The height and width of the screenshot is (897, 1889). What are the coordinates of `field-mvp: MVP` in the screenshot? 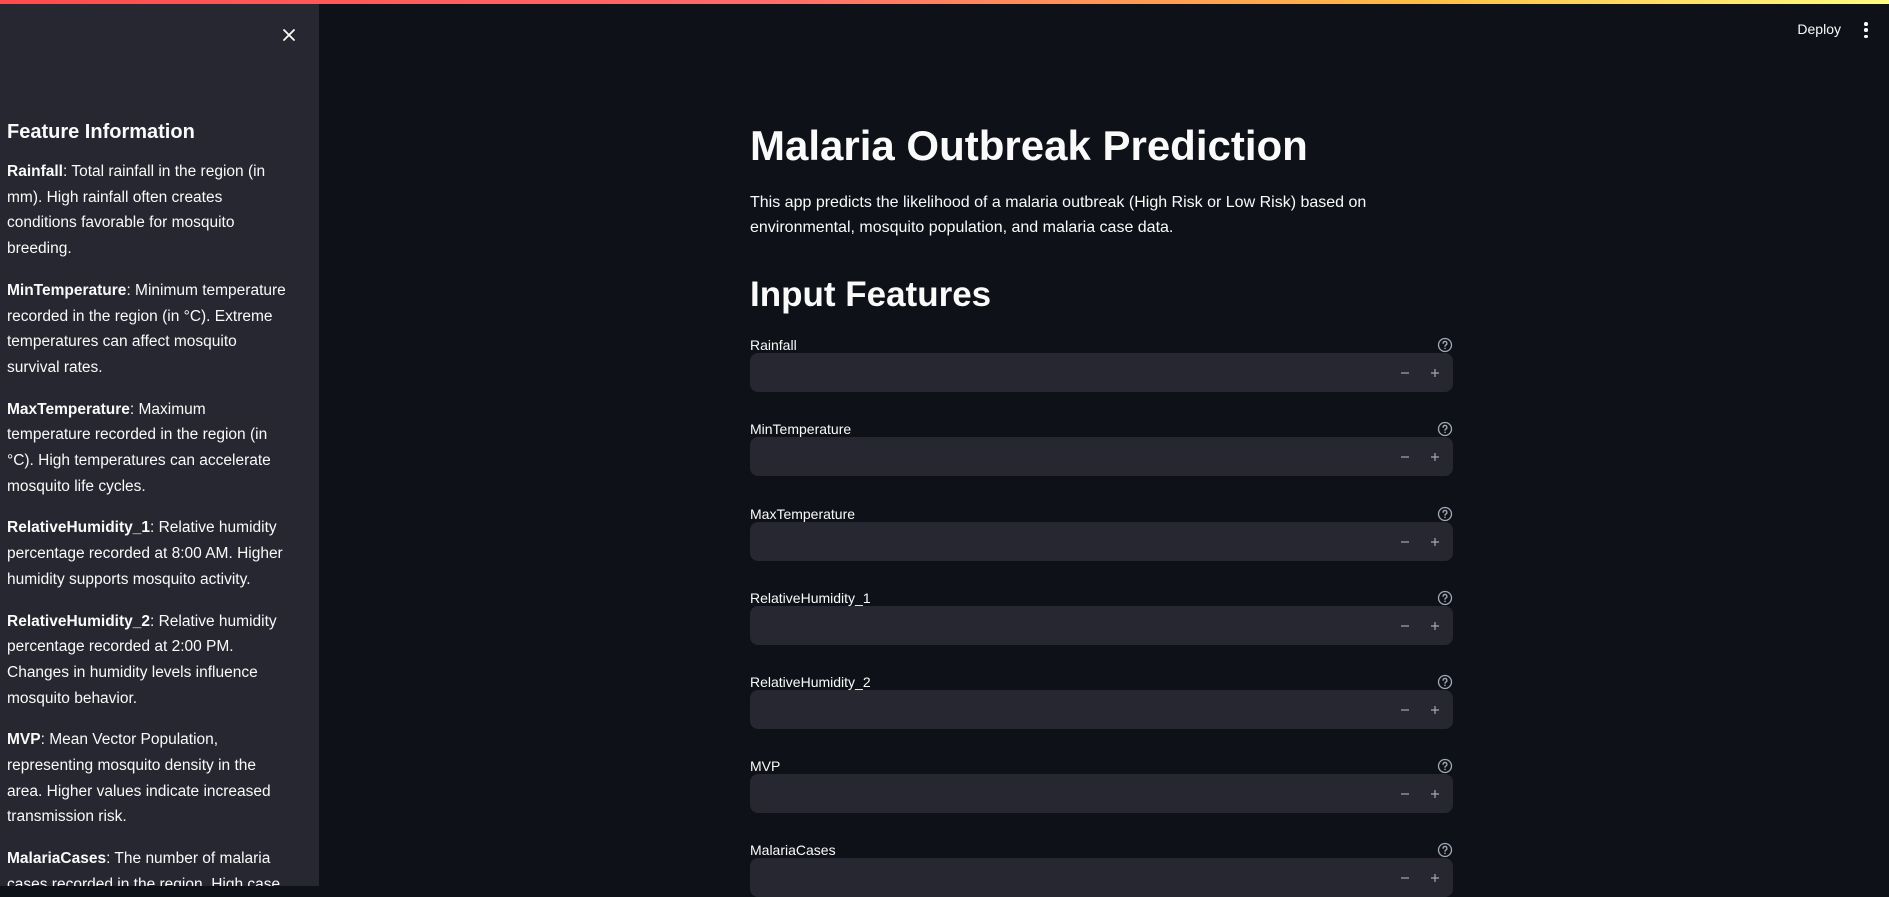 It's located at (1101, 784).